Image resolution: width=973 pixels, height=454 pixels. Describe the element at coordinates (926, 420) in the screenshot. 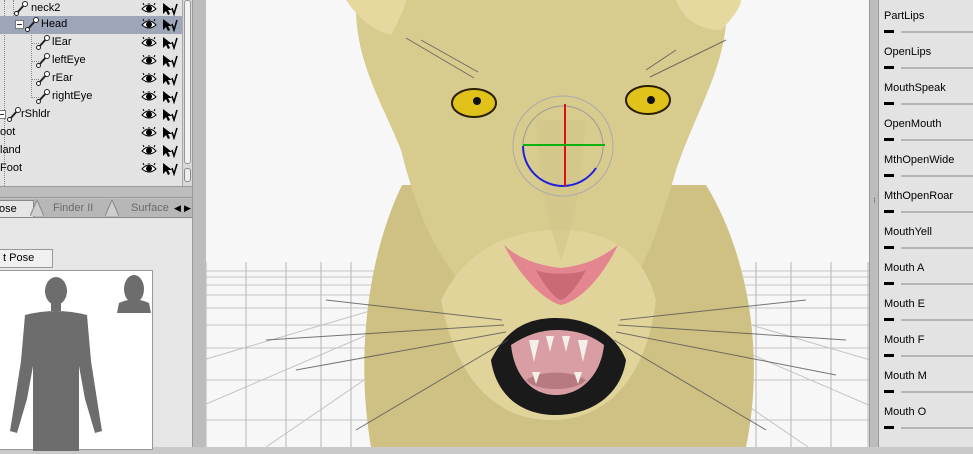

I see `param-mouth-o: Mouth O` at that location.